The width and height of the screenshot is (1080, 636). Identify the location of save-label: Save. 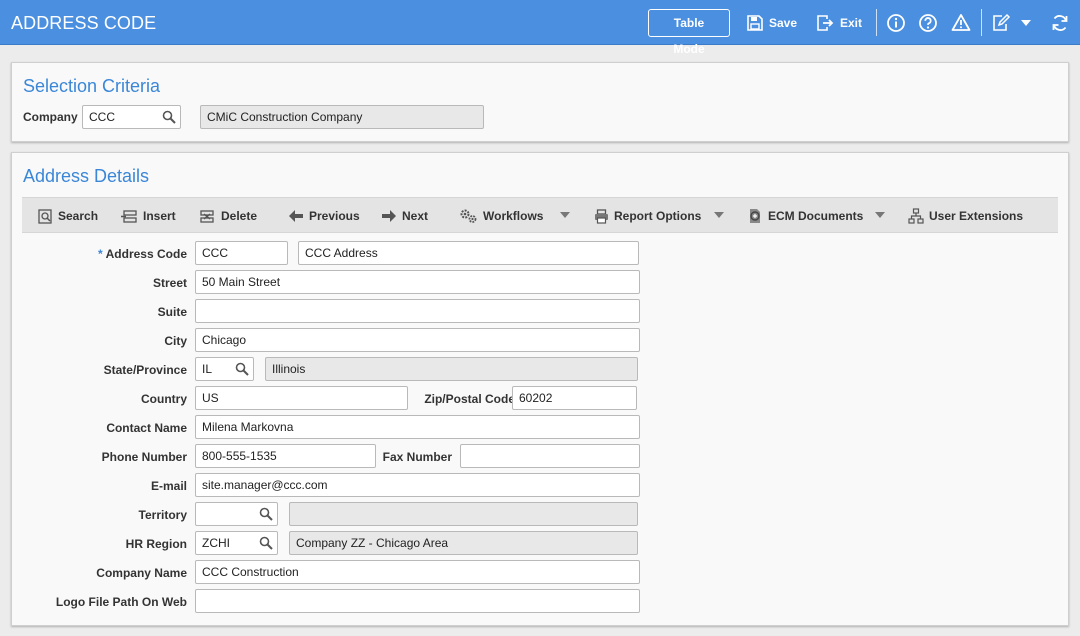
(783, 23).